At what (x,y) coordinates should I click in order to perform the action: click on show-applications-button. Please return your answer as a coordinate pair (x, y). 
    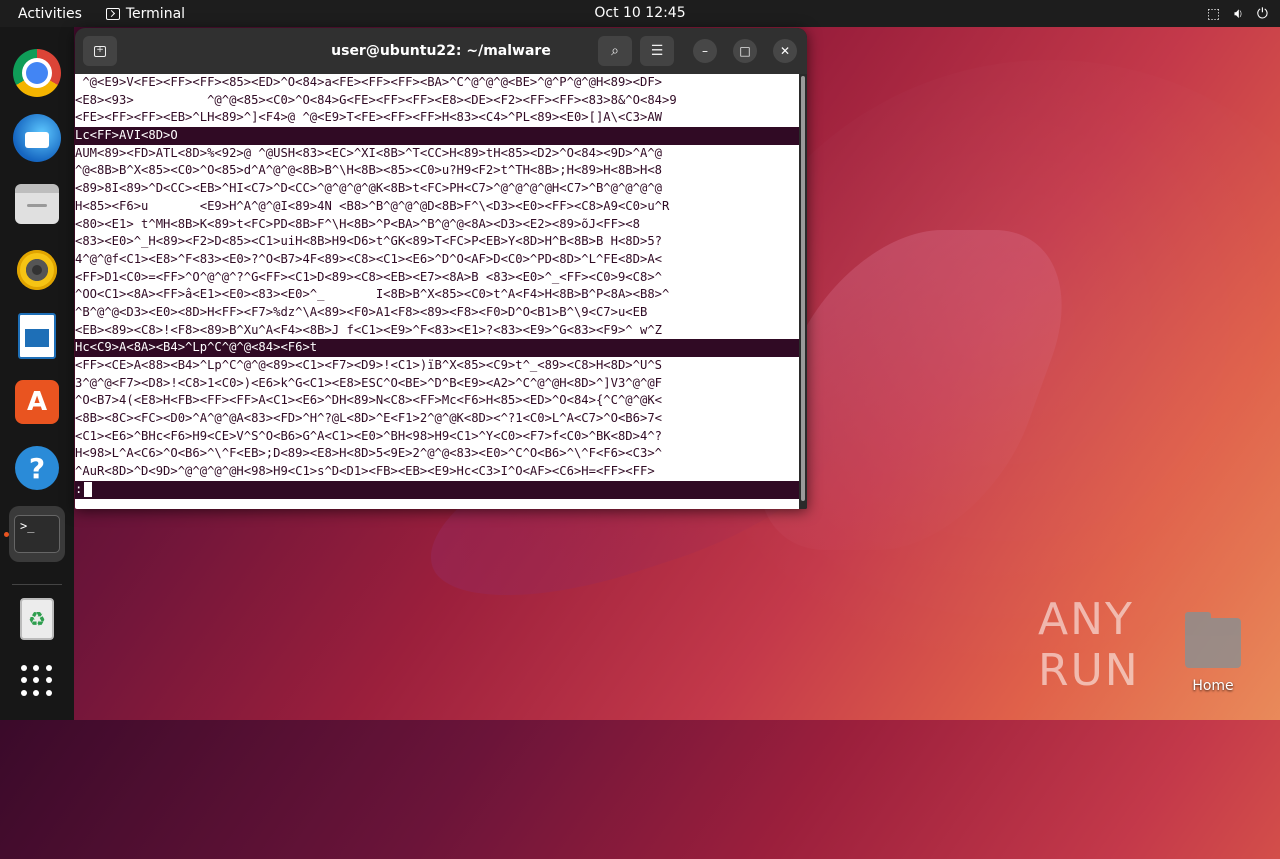
    Looking at the image, I should click on (37, 681).